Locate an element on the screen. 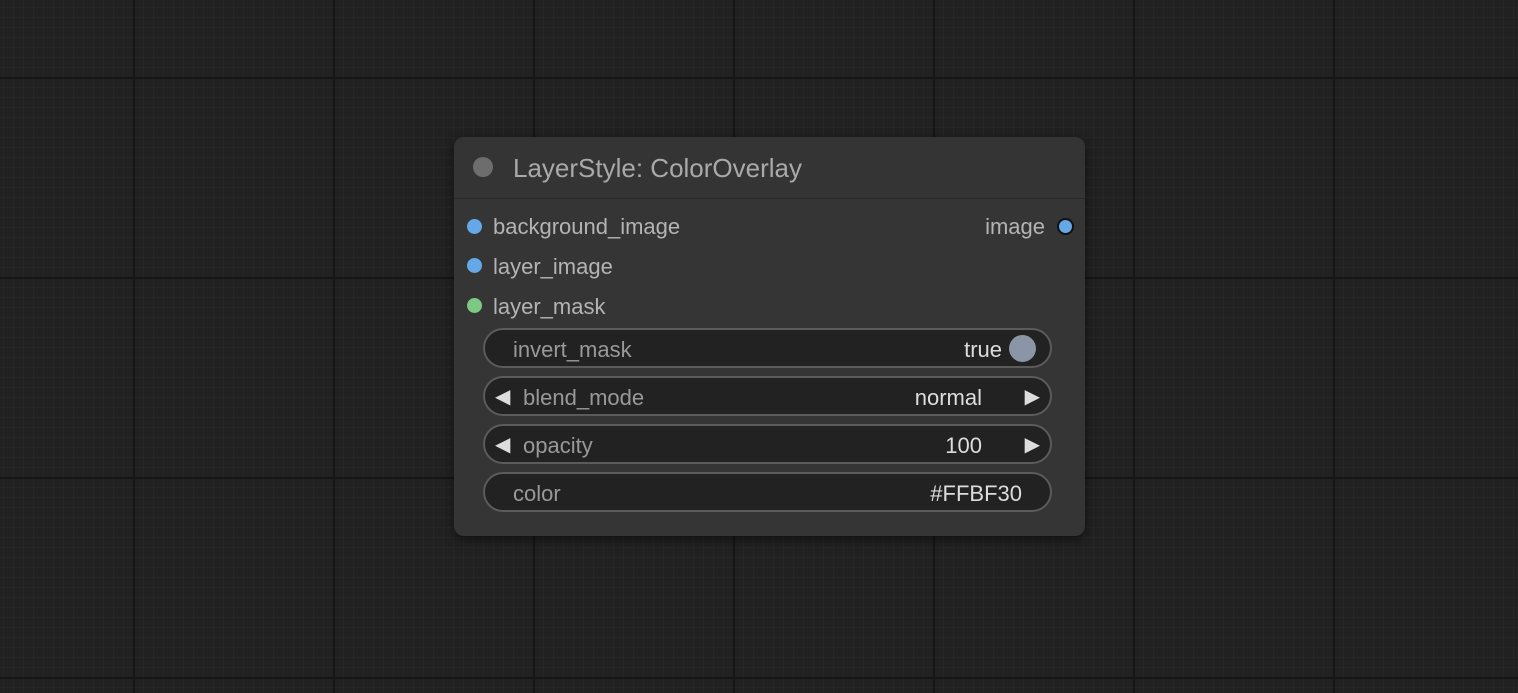  color-label: color is located at coordinates (537, 493).